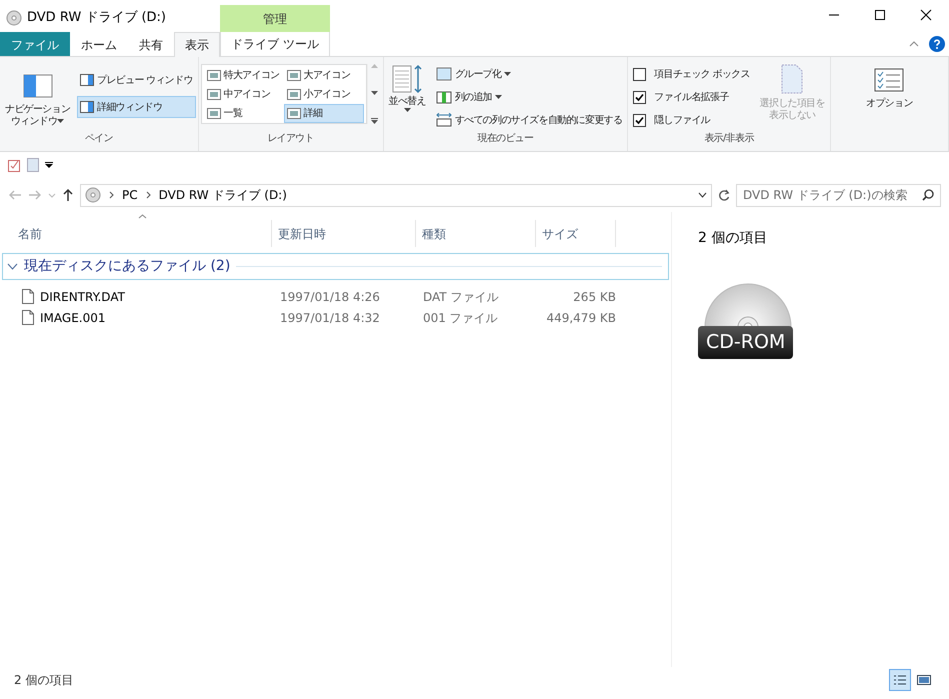 This screenshot has width=949, height=699. Describe the element at coordinates (324, 94) in the screenshot. I see `layout-option: 小アイコン` at that location.